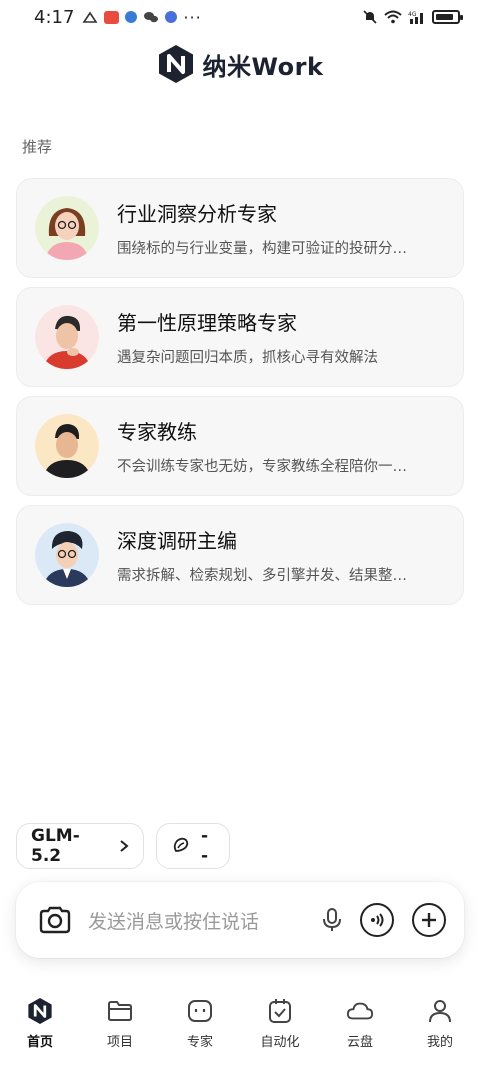  Describe the element at coordinates (131, 17) in the screenshot. I see `browser-icon` at that location.